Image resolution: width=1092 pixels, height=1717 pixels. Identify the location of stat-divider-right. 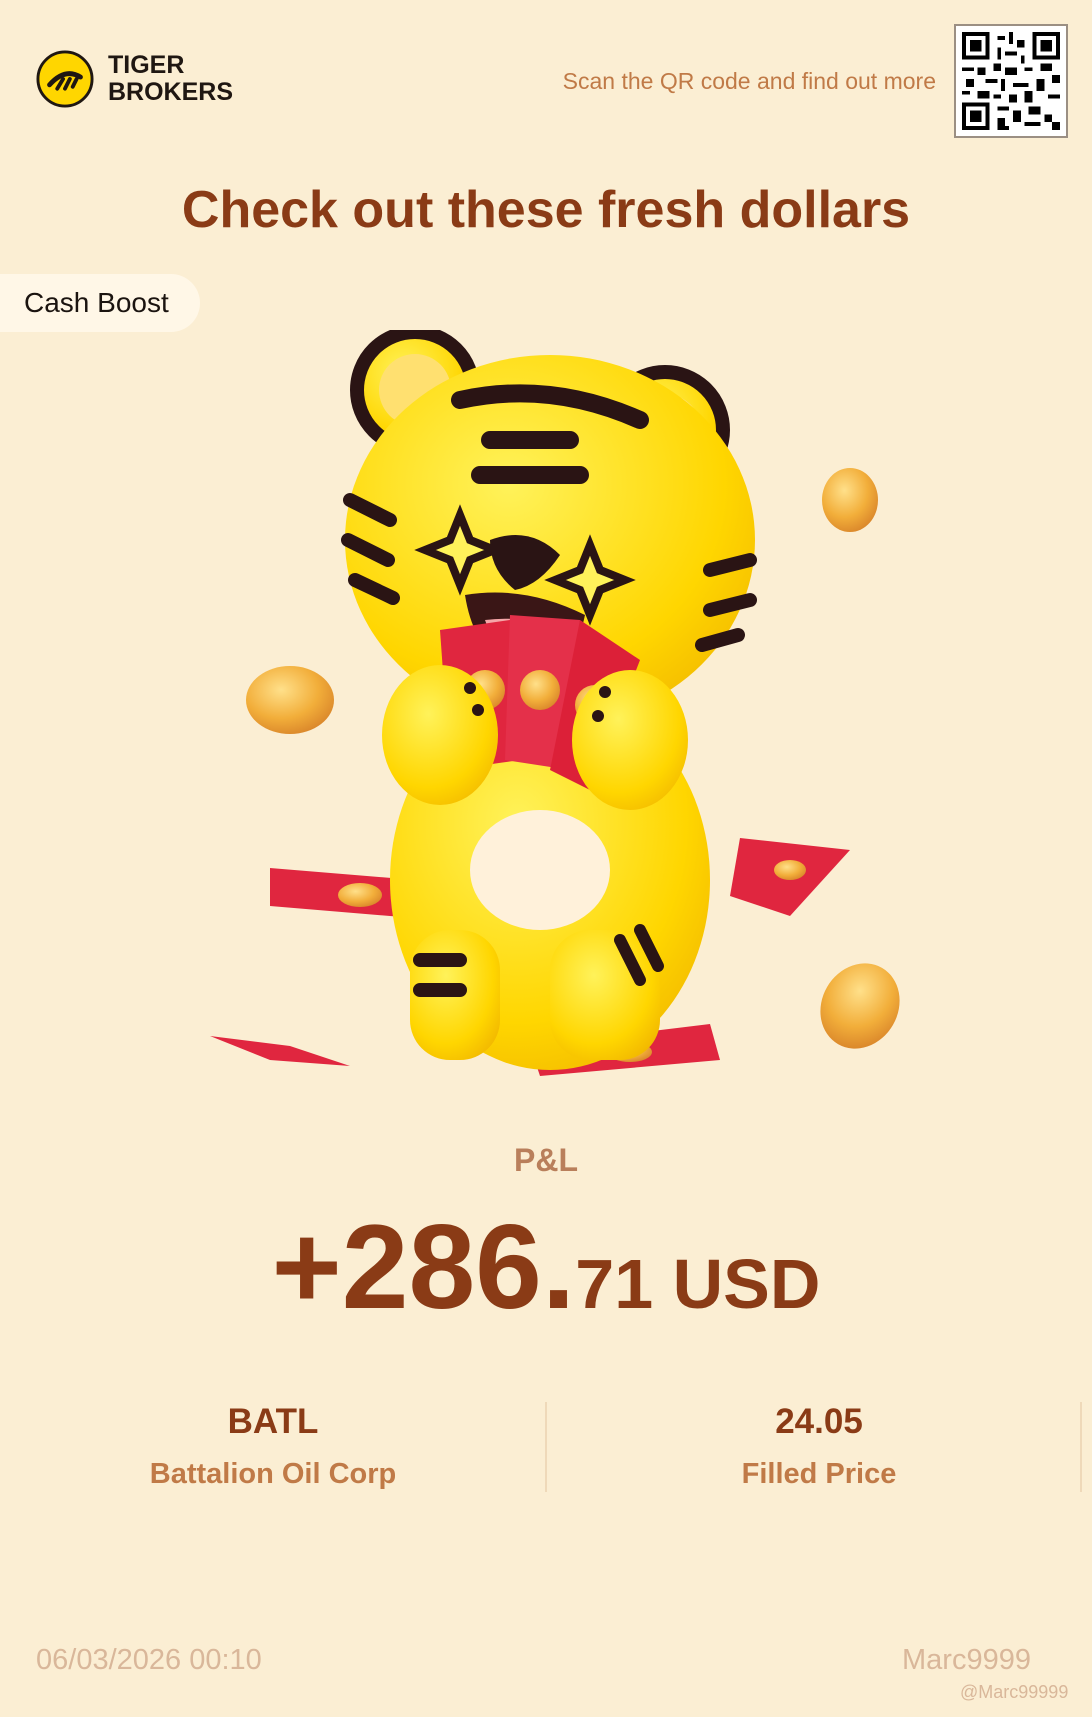
(1081, 1447).